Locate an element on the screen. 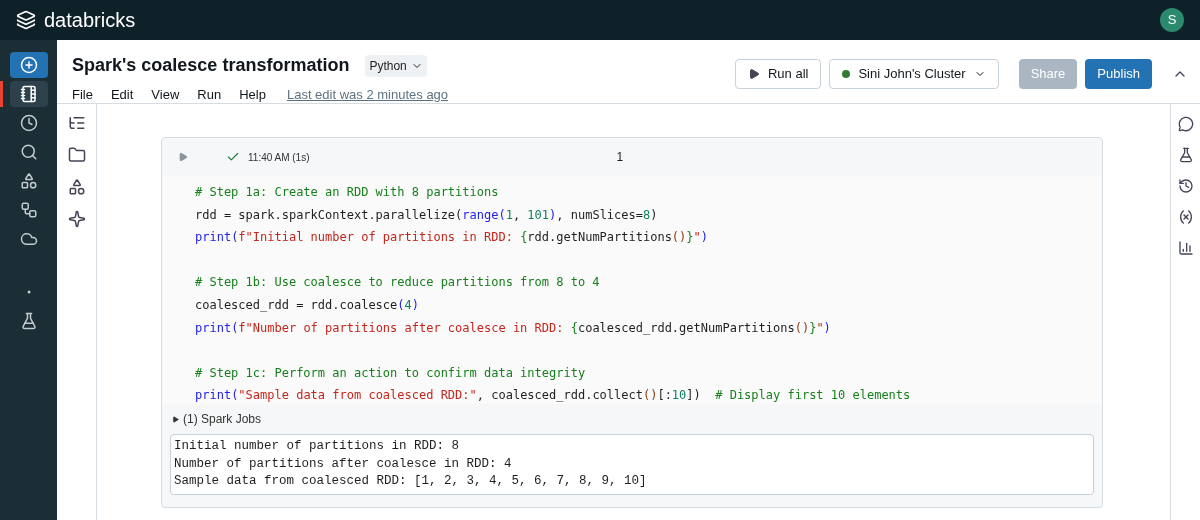 Image resolution: width=1200 pixels, height=520 pixels. variables-icon is located at coordinates (1185, 217).